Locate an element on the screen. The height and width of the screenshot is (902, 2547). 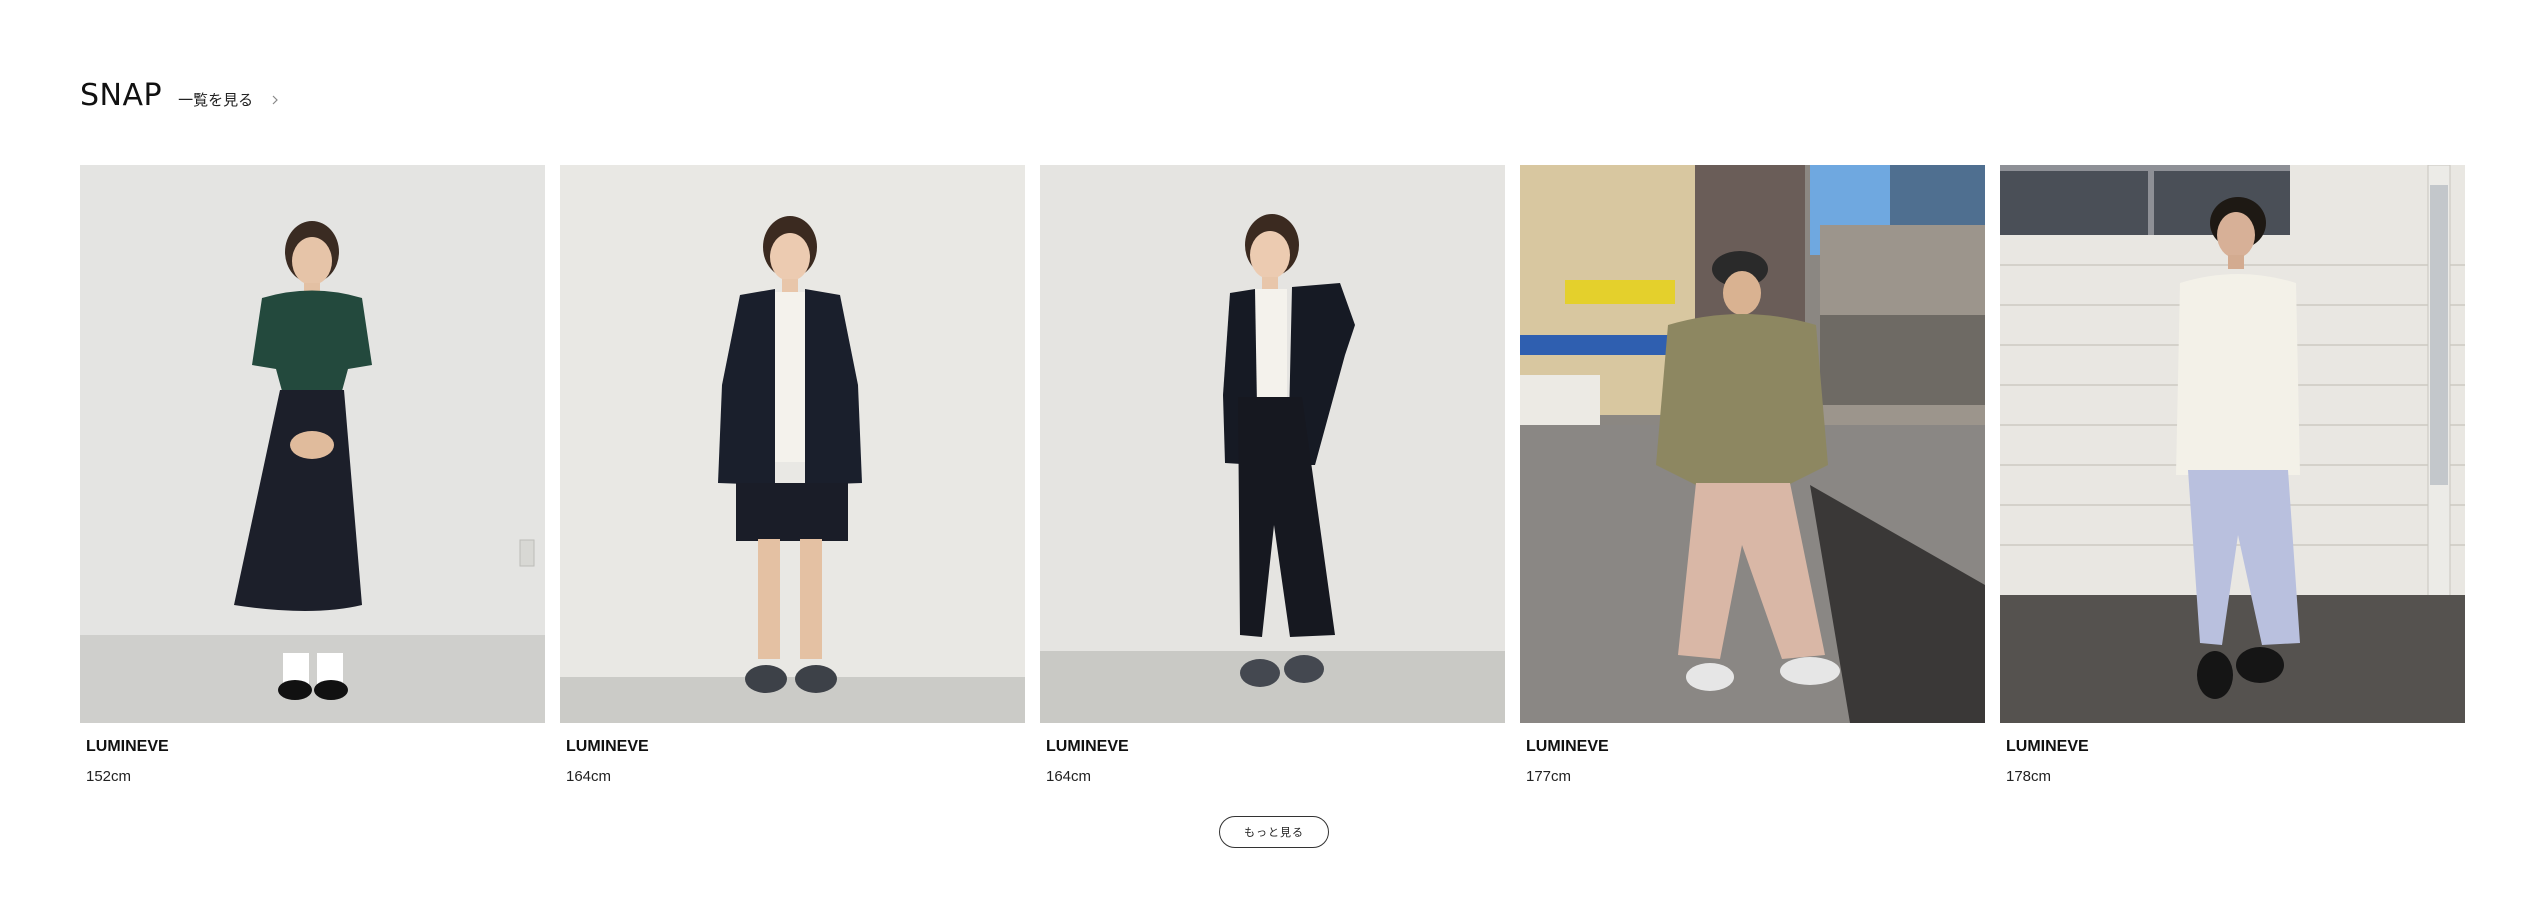
card-height: 178cm is located at coordinates (2029, 776).